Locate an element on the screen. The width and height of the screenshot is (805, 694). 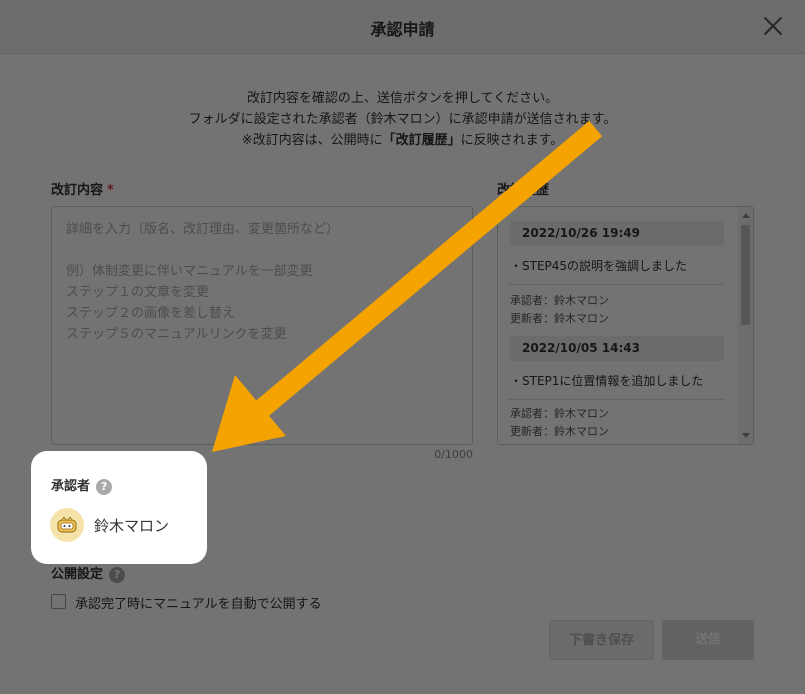
revision-label: 改訂内容 * is located at coordinates (82, 188).